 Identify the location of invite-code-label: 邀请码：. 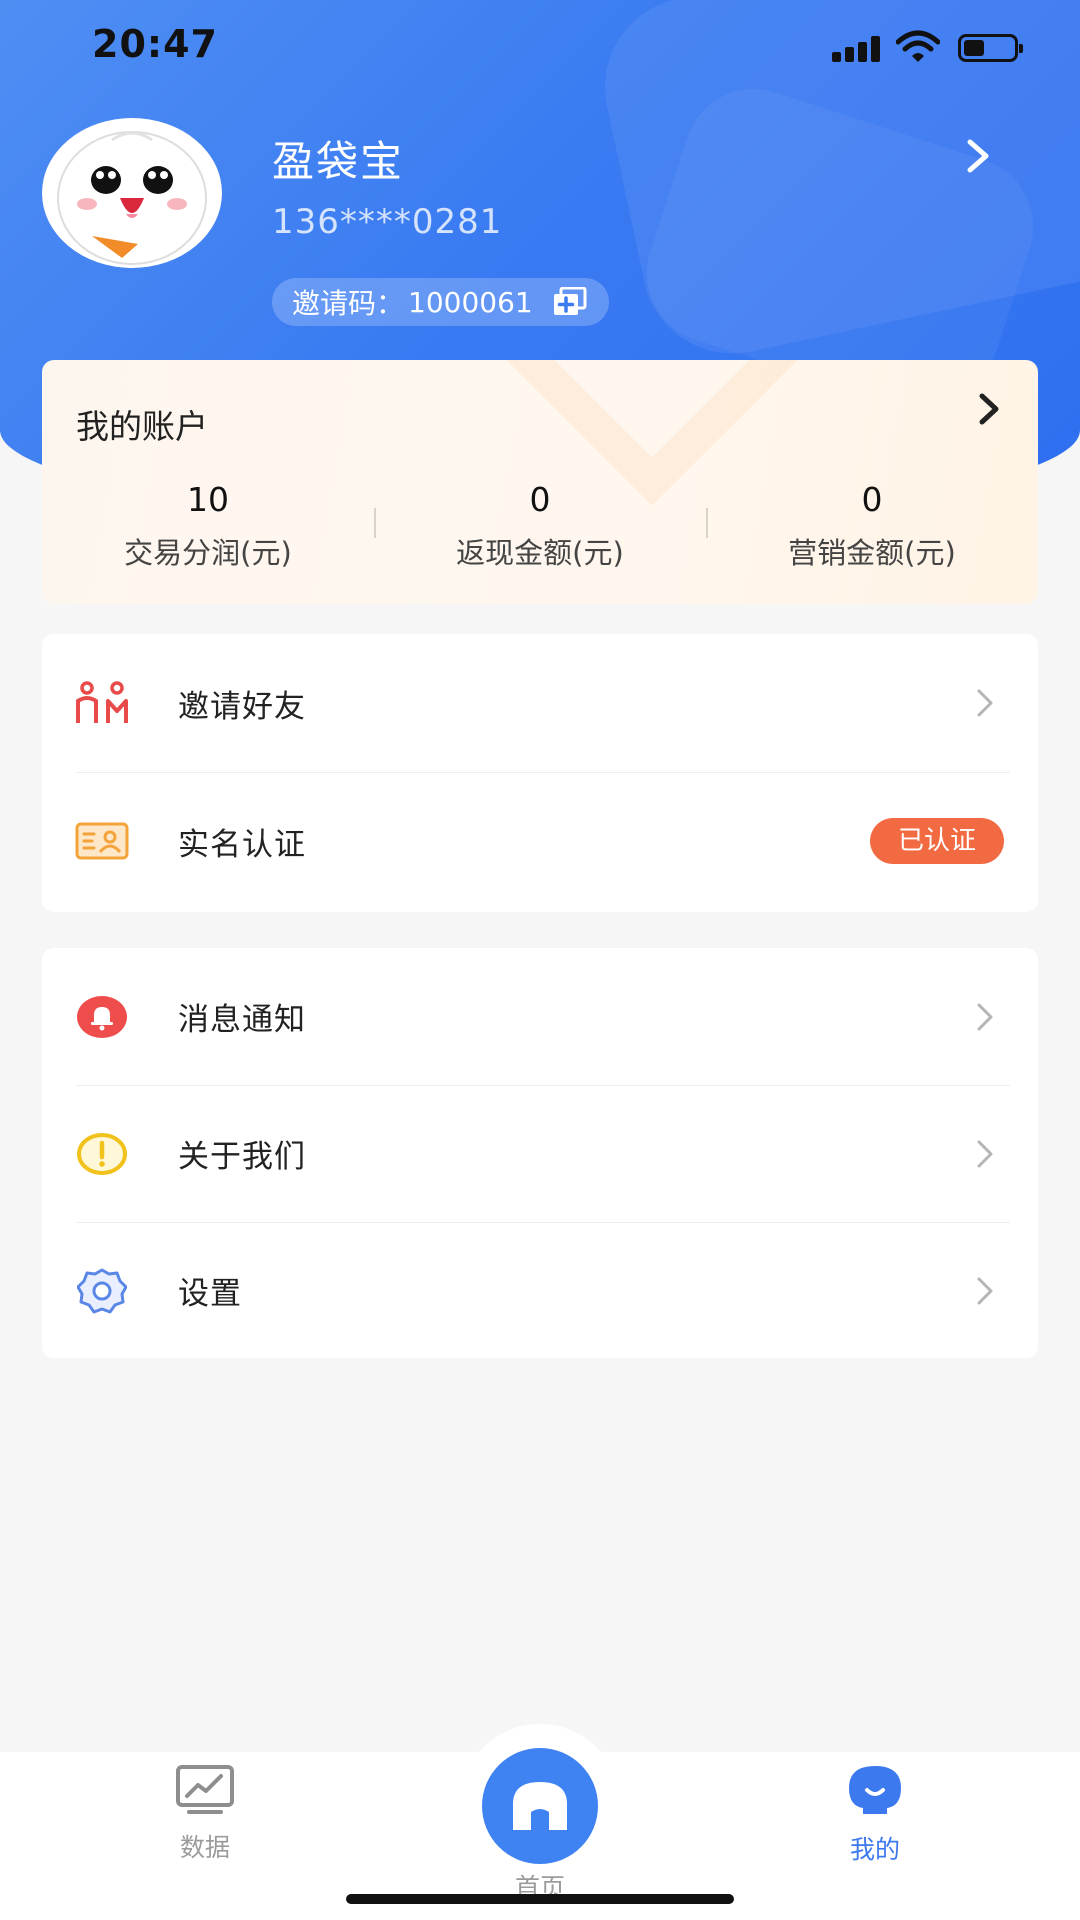
(348, 303).